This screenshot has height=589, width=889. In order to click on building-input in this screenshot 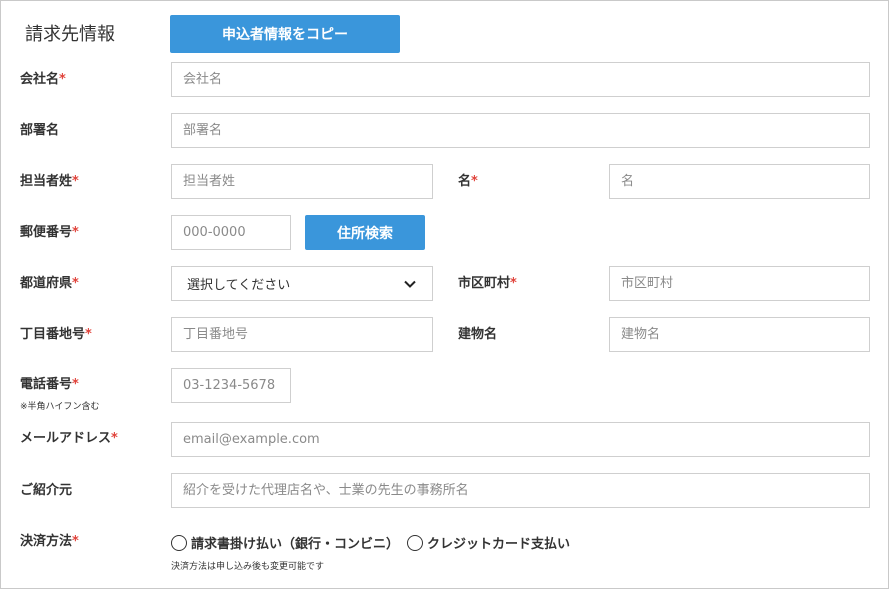, I will do `click(739, 334)`.